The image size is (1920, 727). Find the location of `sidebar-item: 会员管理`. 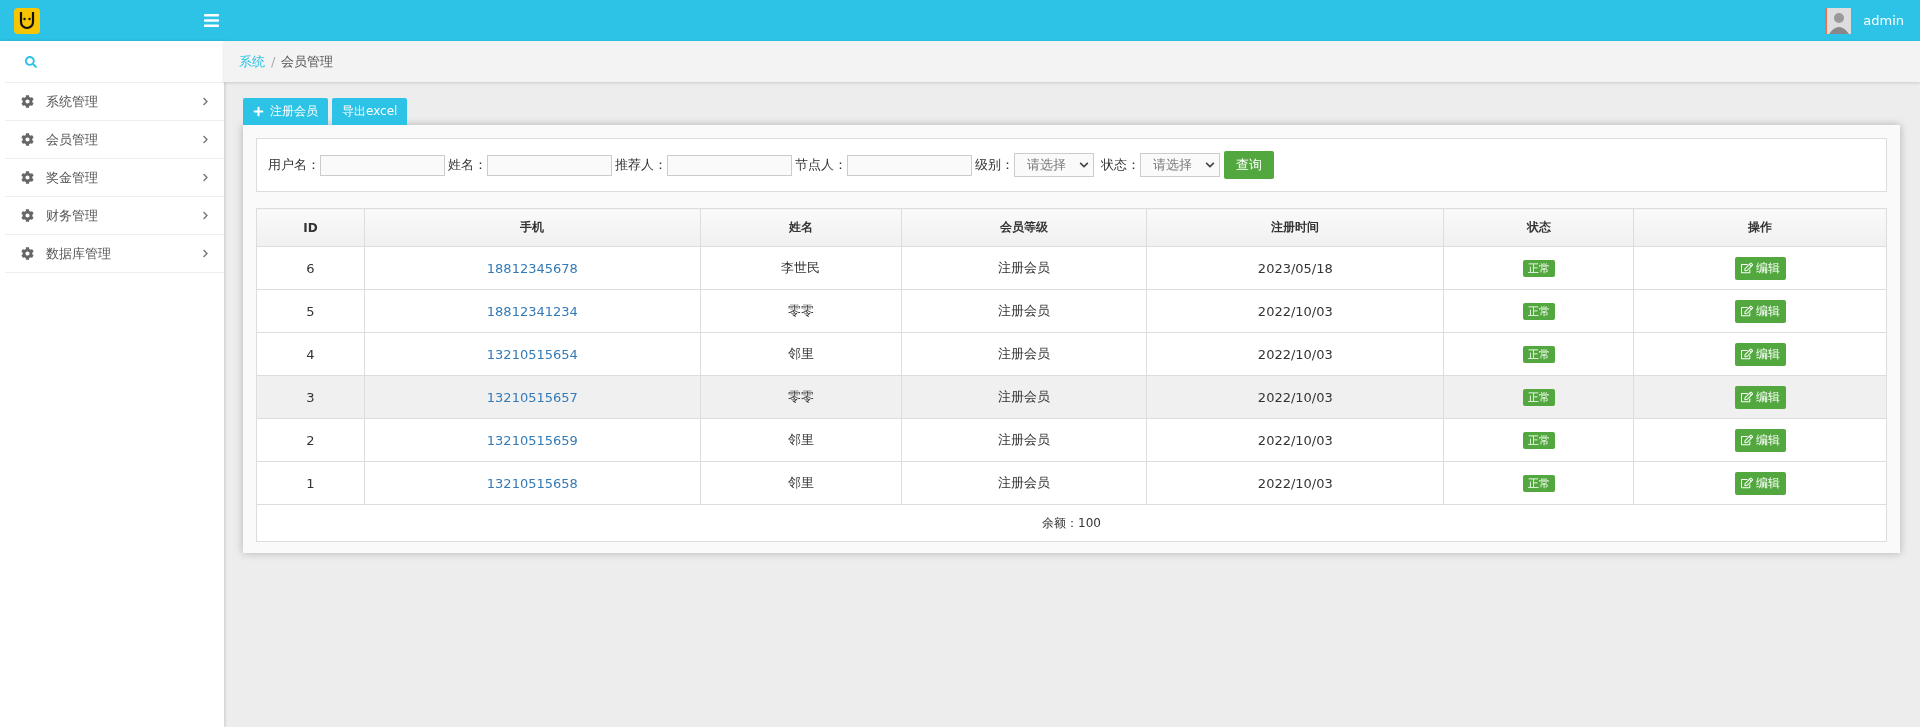

sidebar-item: 会员管理 is located at coordinates (114, 140).